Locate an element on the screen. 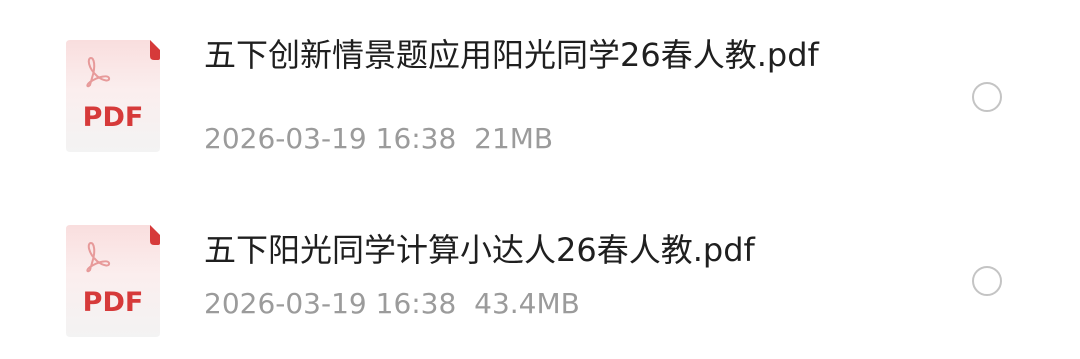  file-size: 21MB is located at coordinates (514, 138).